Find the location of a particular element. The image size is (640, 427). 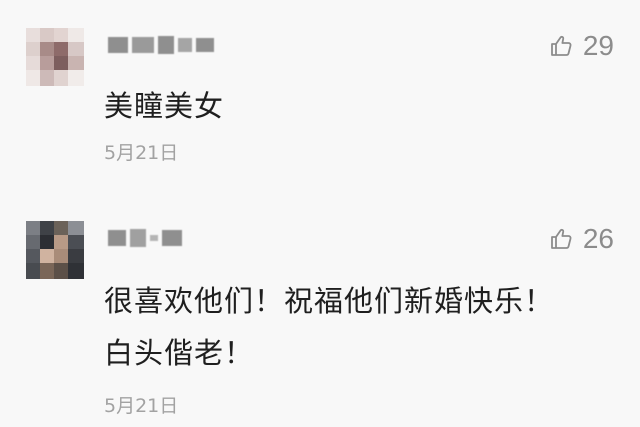

like-count: 26 is located at coordinates (598, 238).